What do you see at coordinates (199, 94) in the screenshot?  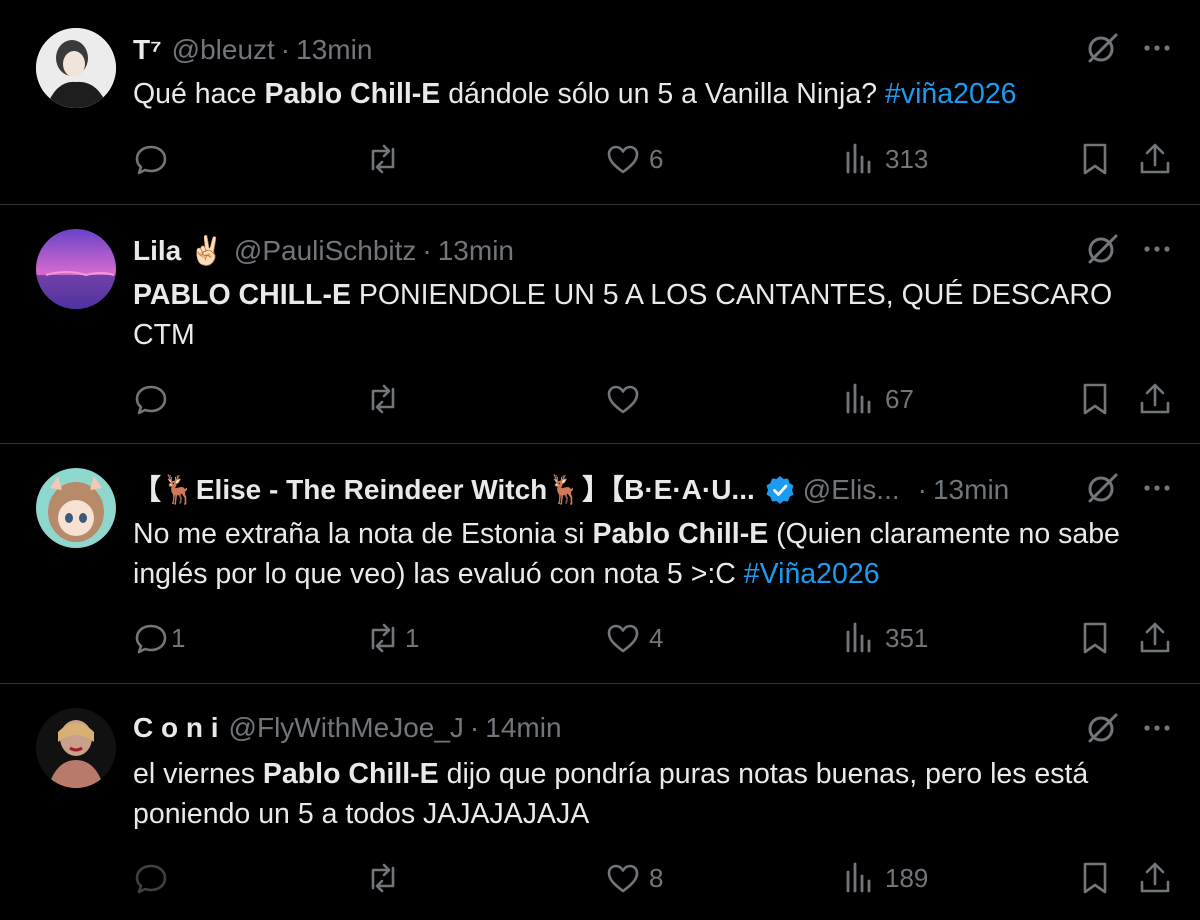 I see `text-segment: Qué hace` at bounding box center [199, 94].